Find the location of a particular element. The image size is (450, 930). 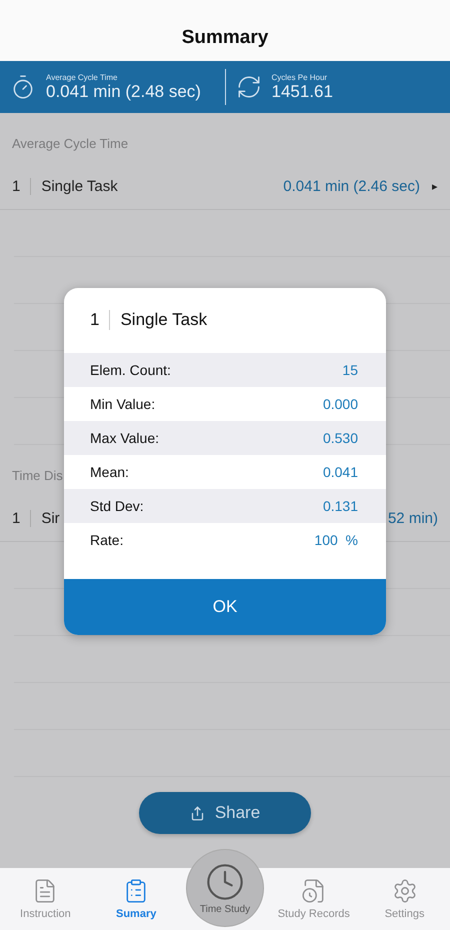

tab: Settings is located at coordinates (404, 899).